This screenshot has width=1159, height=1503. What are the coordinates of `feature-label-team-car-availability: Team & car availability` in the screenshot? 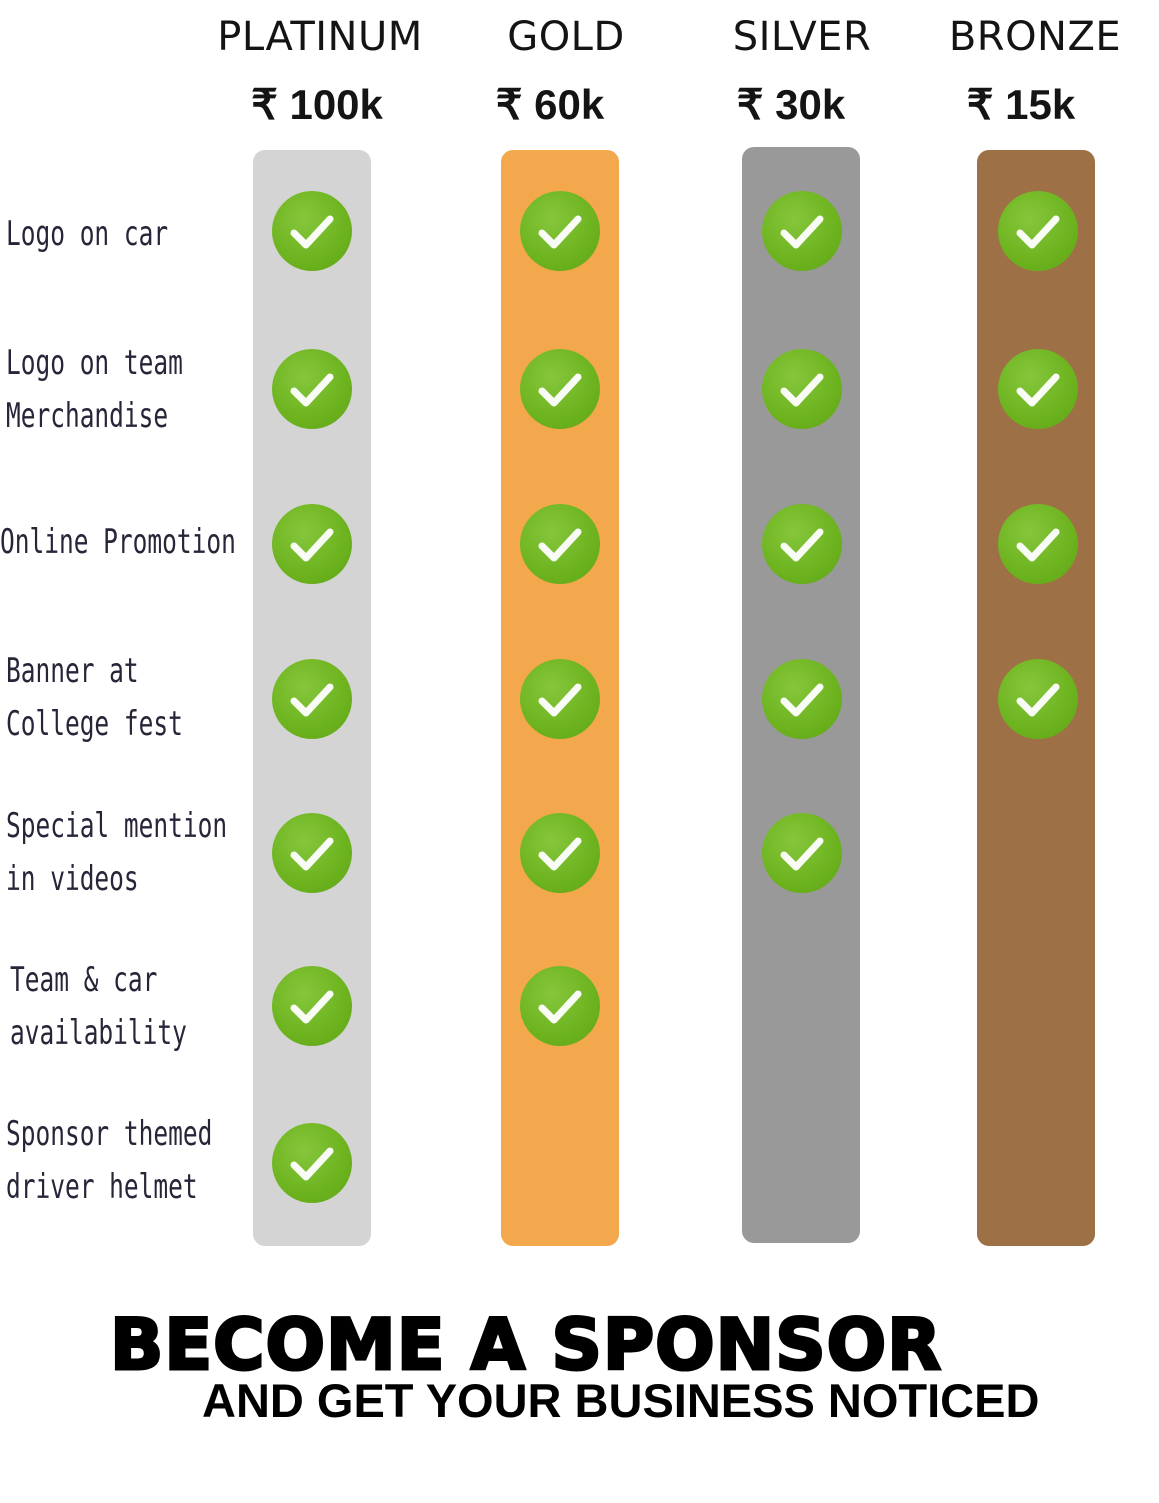 It's located at (98, 1006).